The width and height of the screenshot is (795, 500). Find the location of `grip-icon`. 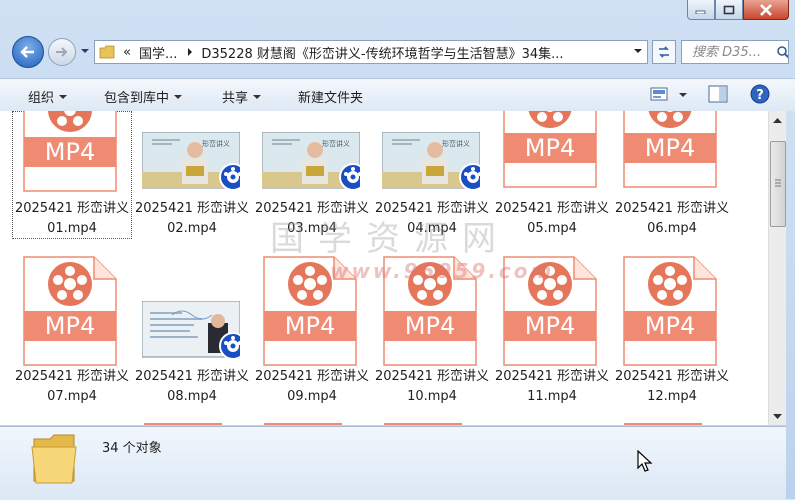

grip-icon is located at coordinates (778, 183).